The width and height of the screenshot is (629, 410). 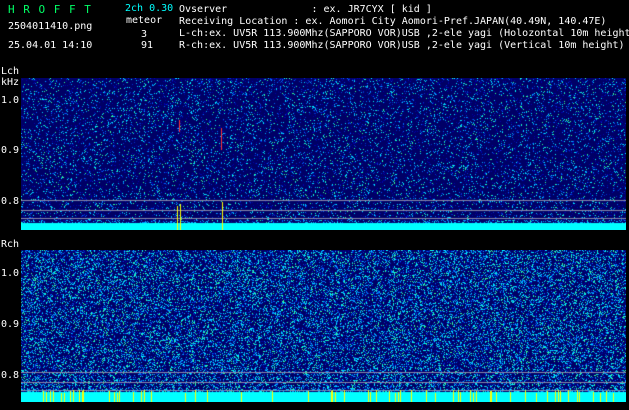 What do you see at coordinates (149, 8) in the screenshot?
I see `app-version: 2ch 0.30` at bounding box center [149, 8].